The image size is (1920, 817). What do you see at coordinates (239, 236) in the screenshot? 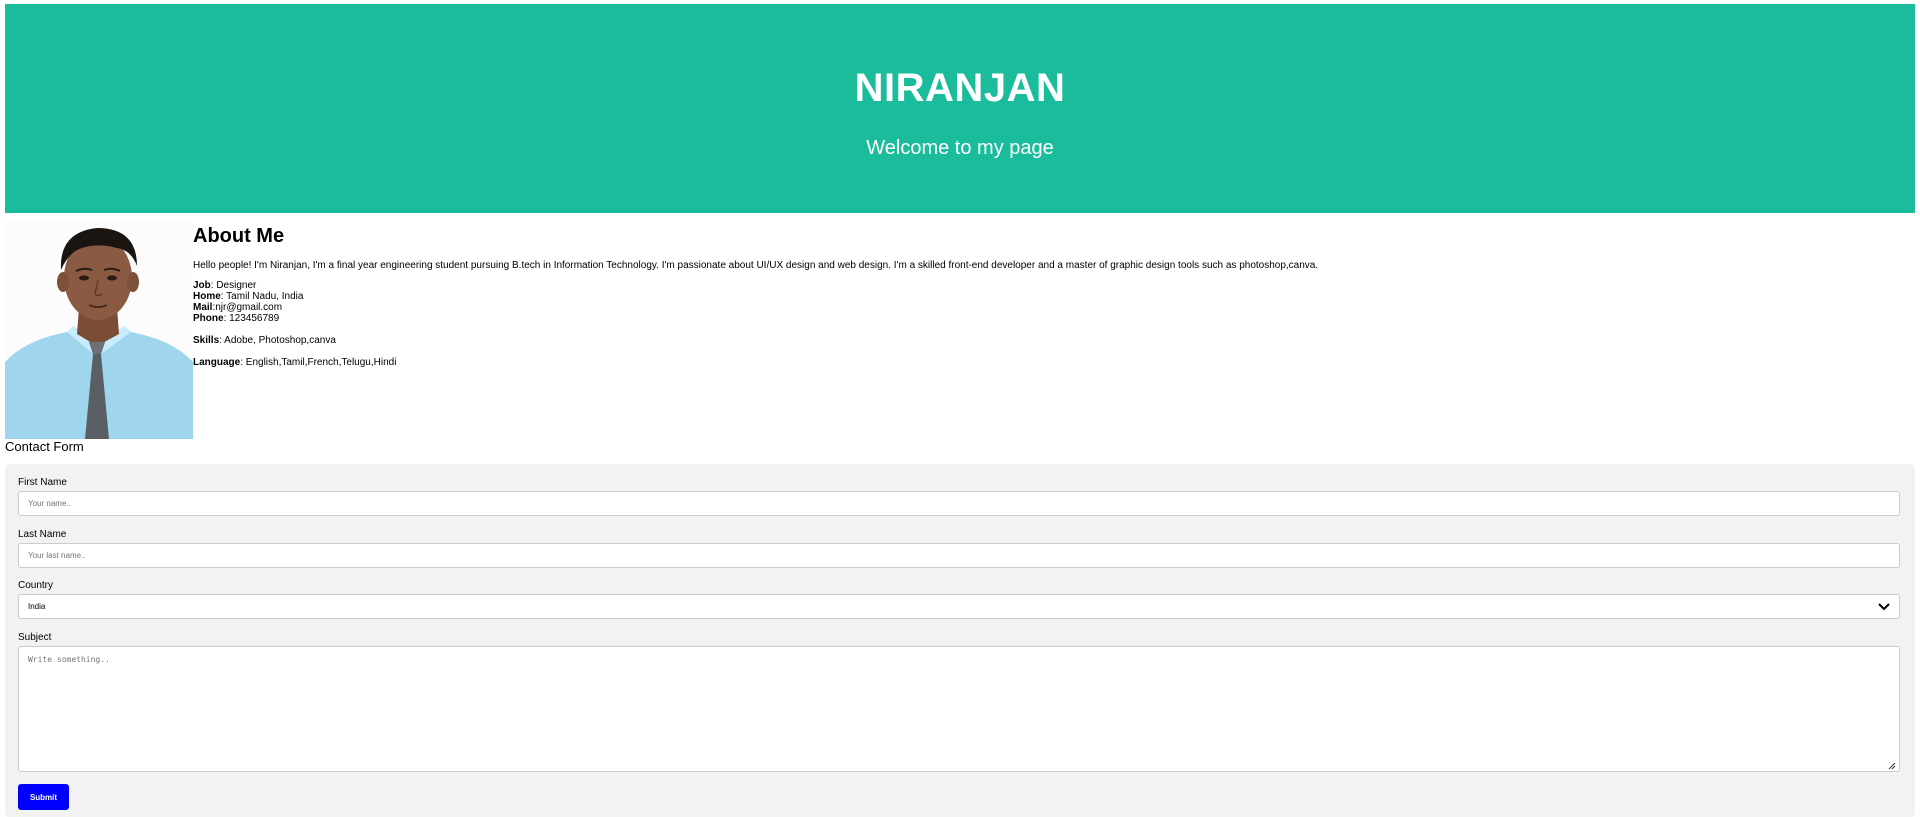
I see `about-heading: About Me` at bounding box center [239, 236].